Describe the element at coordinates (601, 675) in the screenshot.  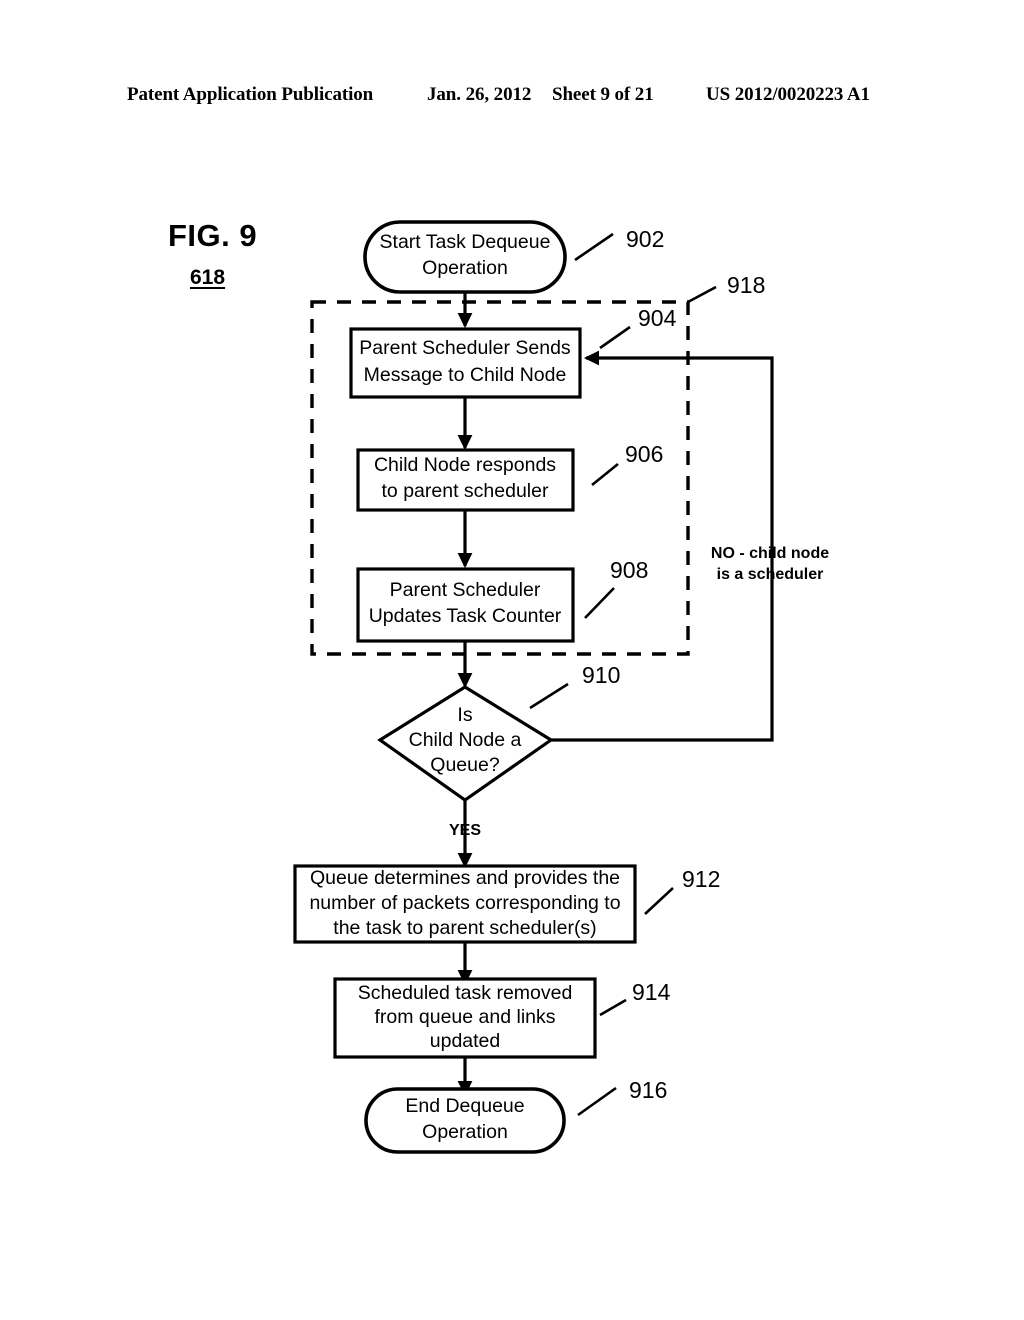
I see `ref-number-910: 910` at that location.